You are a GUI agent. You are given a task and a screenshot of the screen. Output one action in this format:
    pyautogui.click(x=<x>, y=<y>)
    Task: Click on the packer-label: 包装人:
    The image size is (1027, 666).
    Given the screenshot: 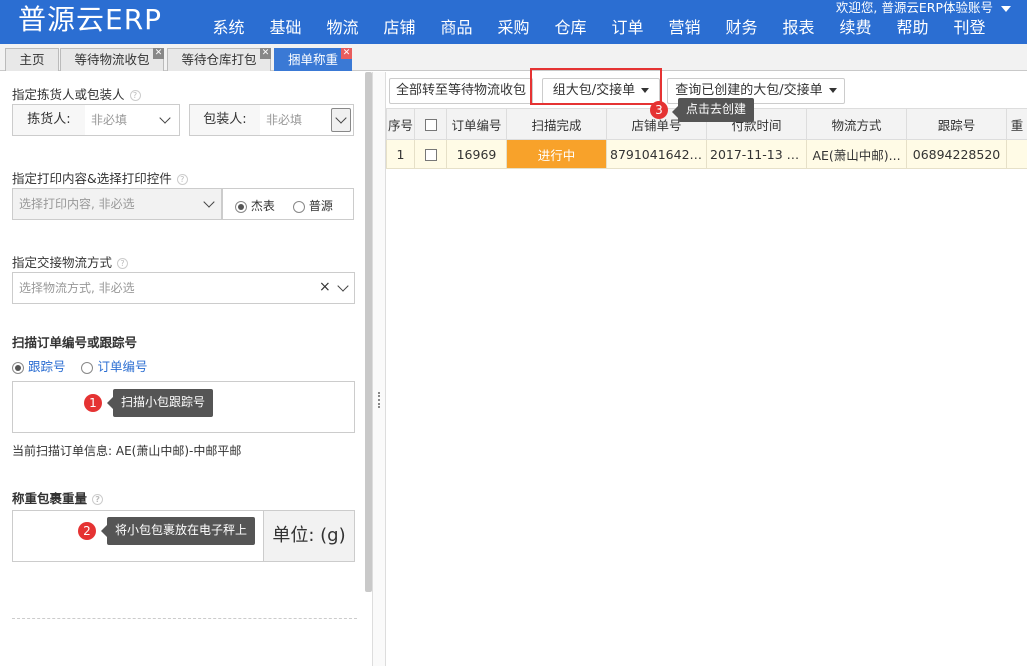 What is the action you would take?
    pyautogui.click(x=225, y=120)
    